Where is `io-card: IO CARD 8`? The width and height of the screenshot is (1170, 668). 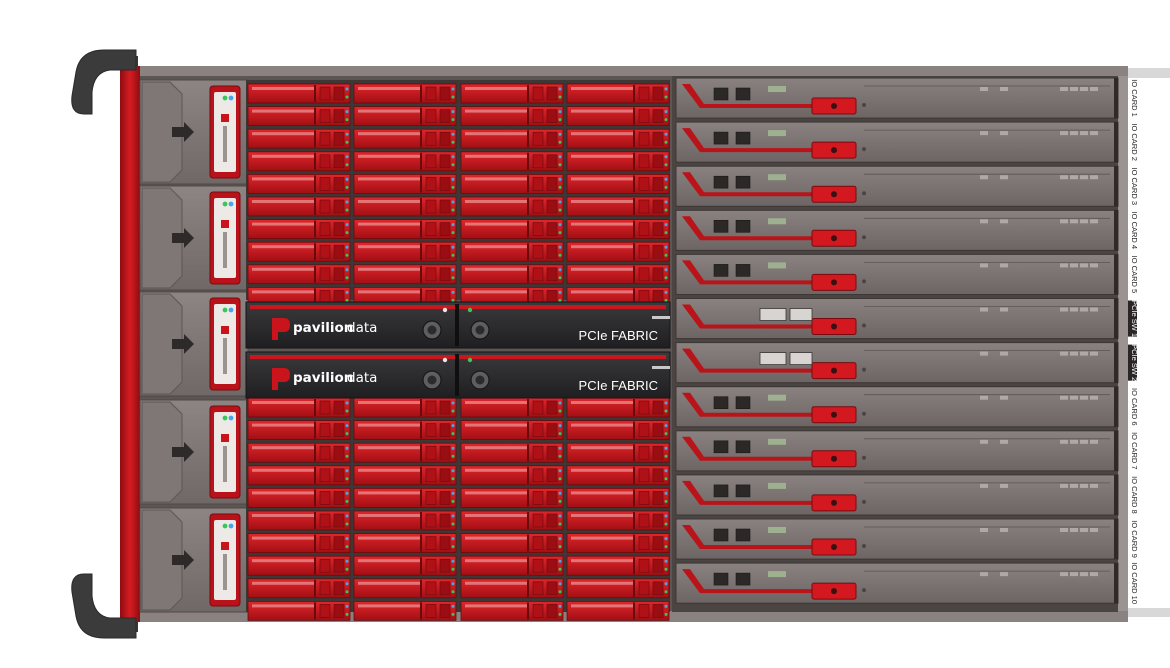 io-card: IO CARD 8 is located at coordinates (907, 495).